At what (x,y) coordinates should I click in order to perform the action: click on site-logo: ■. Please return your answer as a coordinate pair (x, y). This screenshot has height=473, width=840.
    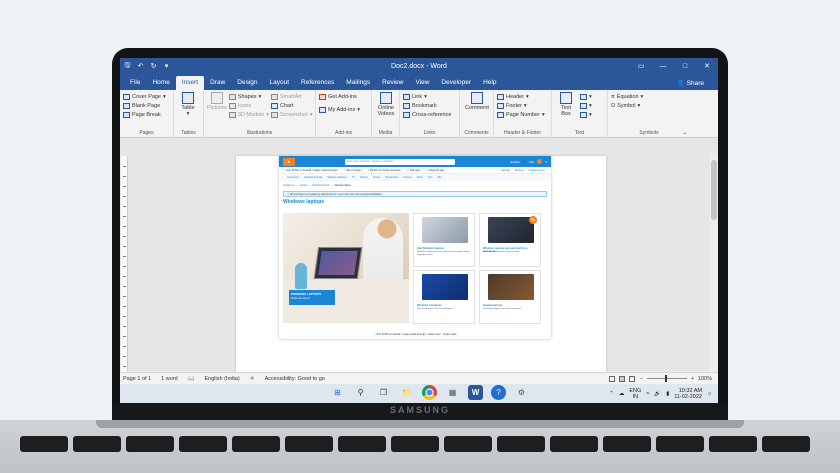
    Looking at the image, I should click on (289, 161).